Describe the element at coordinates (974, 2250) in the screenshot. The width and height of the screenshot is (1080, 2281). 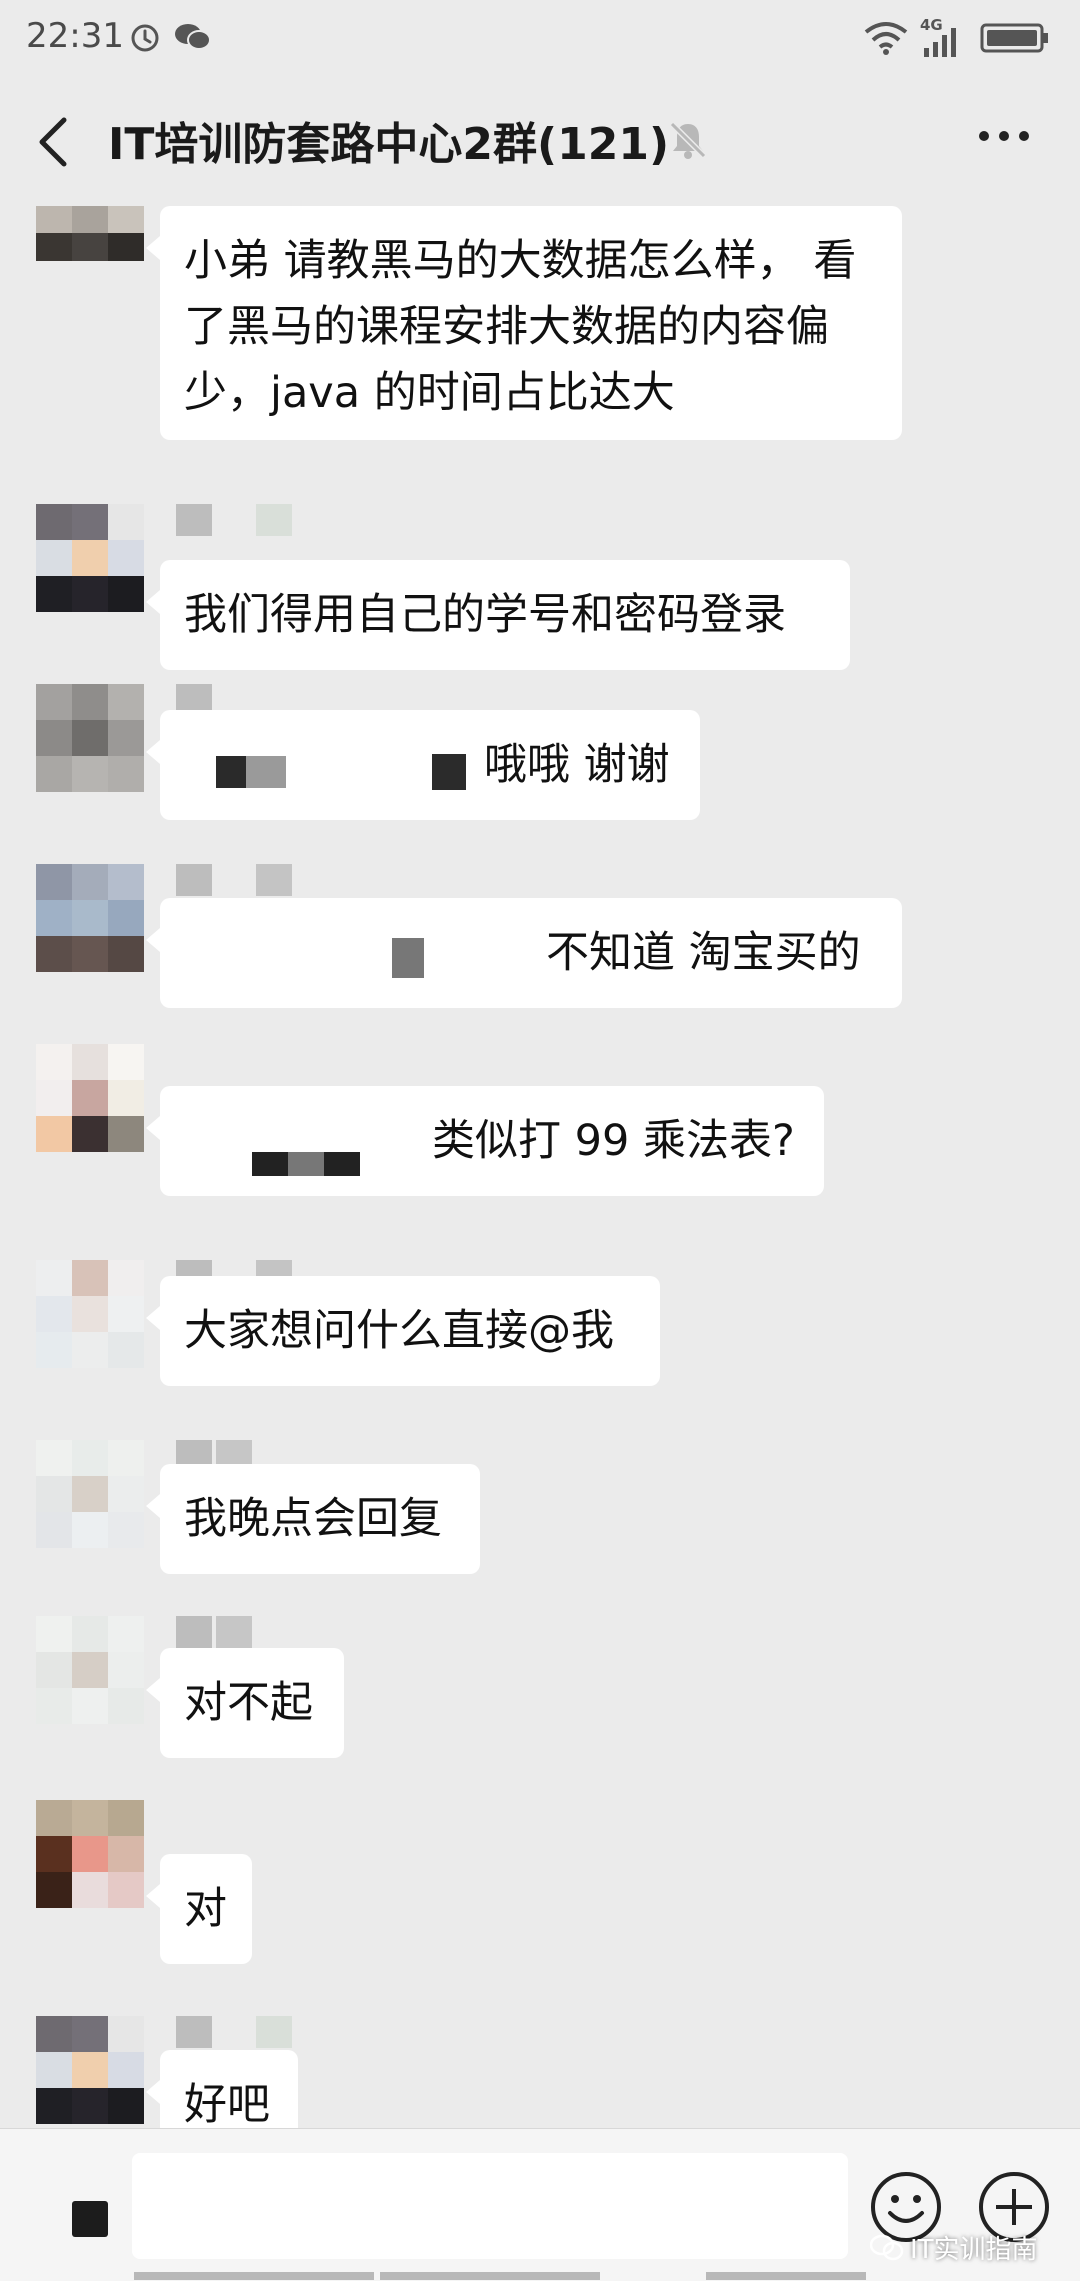
I see `watermark-text: IT实训指南` at that location.